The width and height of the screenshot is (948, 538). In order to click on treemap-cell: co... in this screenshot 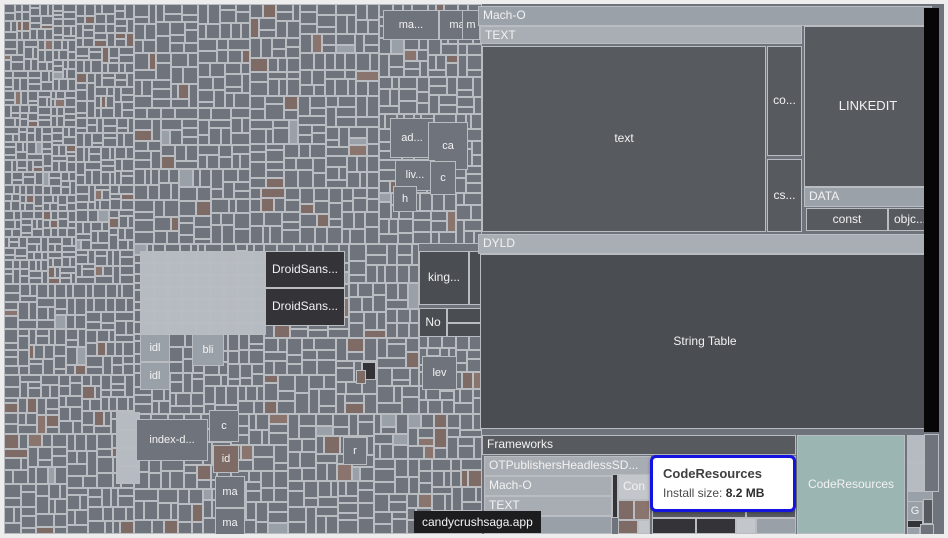, I will do `click(784, 101)`.